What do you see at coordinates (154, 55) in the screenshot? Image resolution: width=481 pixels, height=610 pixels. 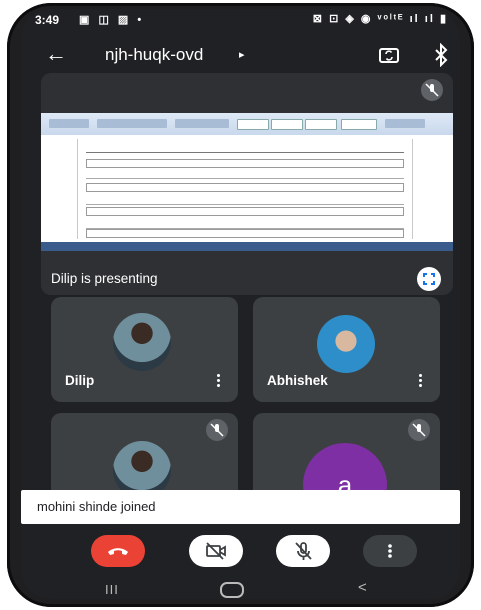 I see `meeting-code: njh-huqk-ovd` at bounding box center [154, 55].